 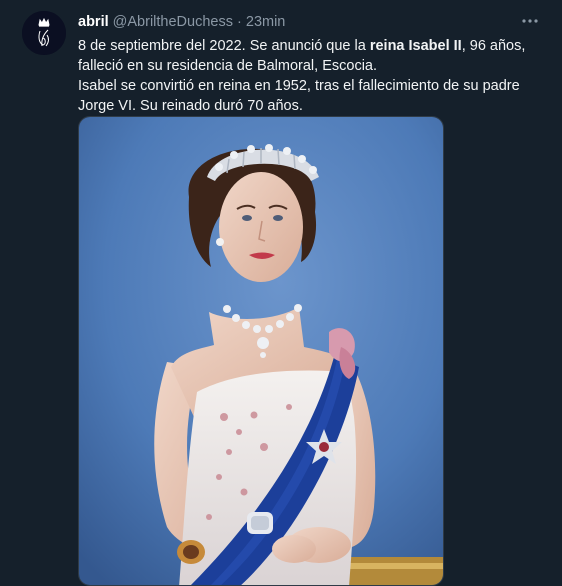 I want to click on tweet-header: abril @AbriltheDuchess · 23min, so click(x=181, y=22).